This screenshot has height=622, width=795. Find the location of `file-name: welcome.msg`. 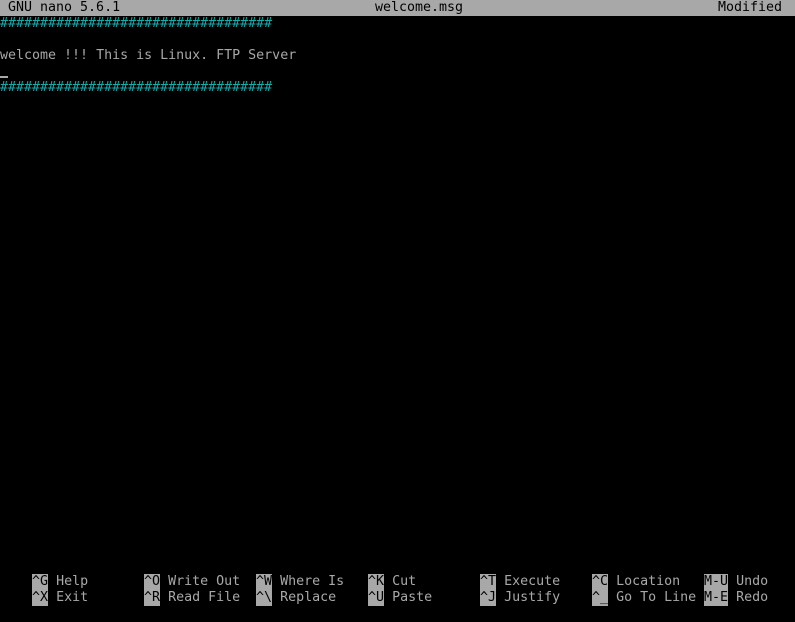

file-name: welcome.msg is located at coordinates (419, 7).